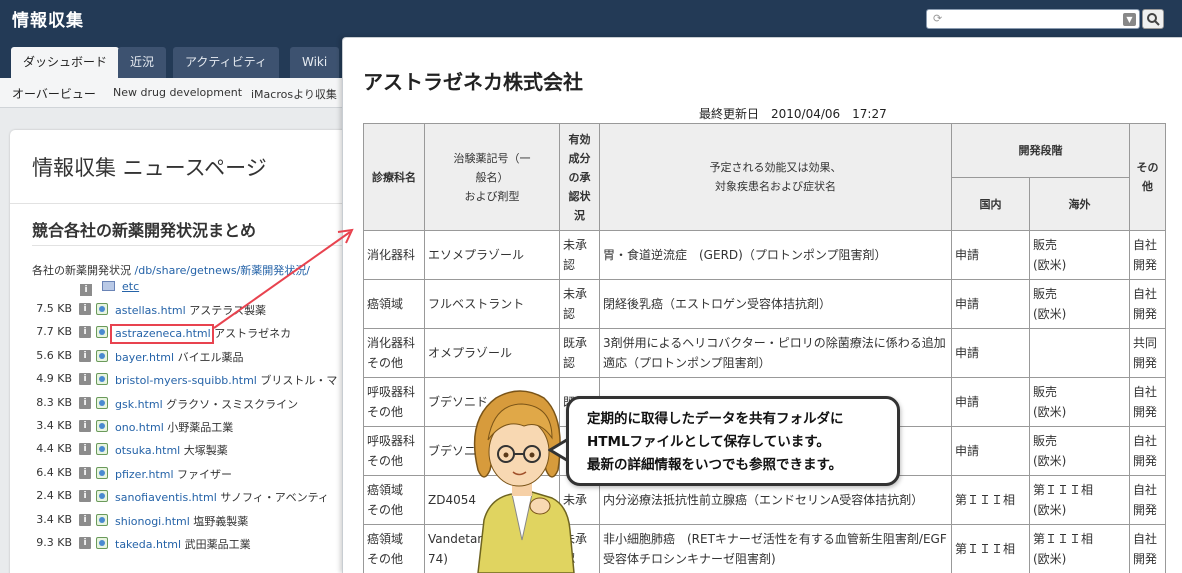  Describe the element at coordinates (524, 481) in the screenshot. I see `guide-character-icon` at that location.